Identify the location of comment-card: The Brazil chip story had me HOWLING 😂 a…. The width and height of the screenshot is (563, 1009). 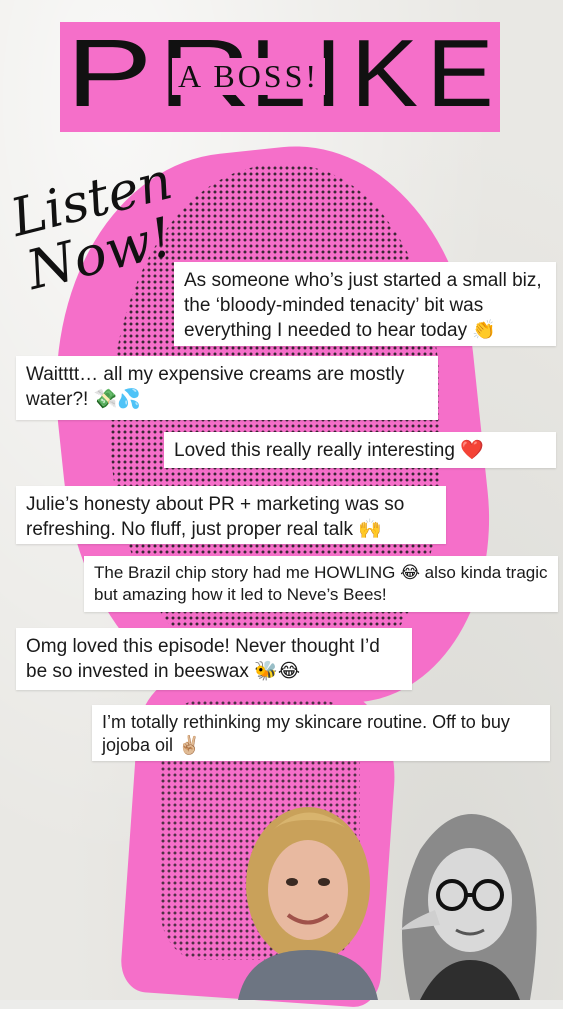
(321, 584).